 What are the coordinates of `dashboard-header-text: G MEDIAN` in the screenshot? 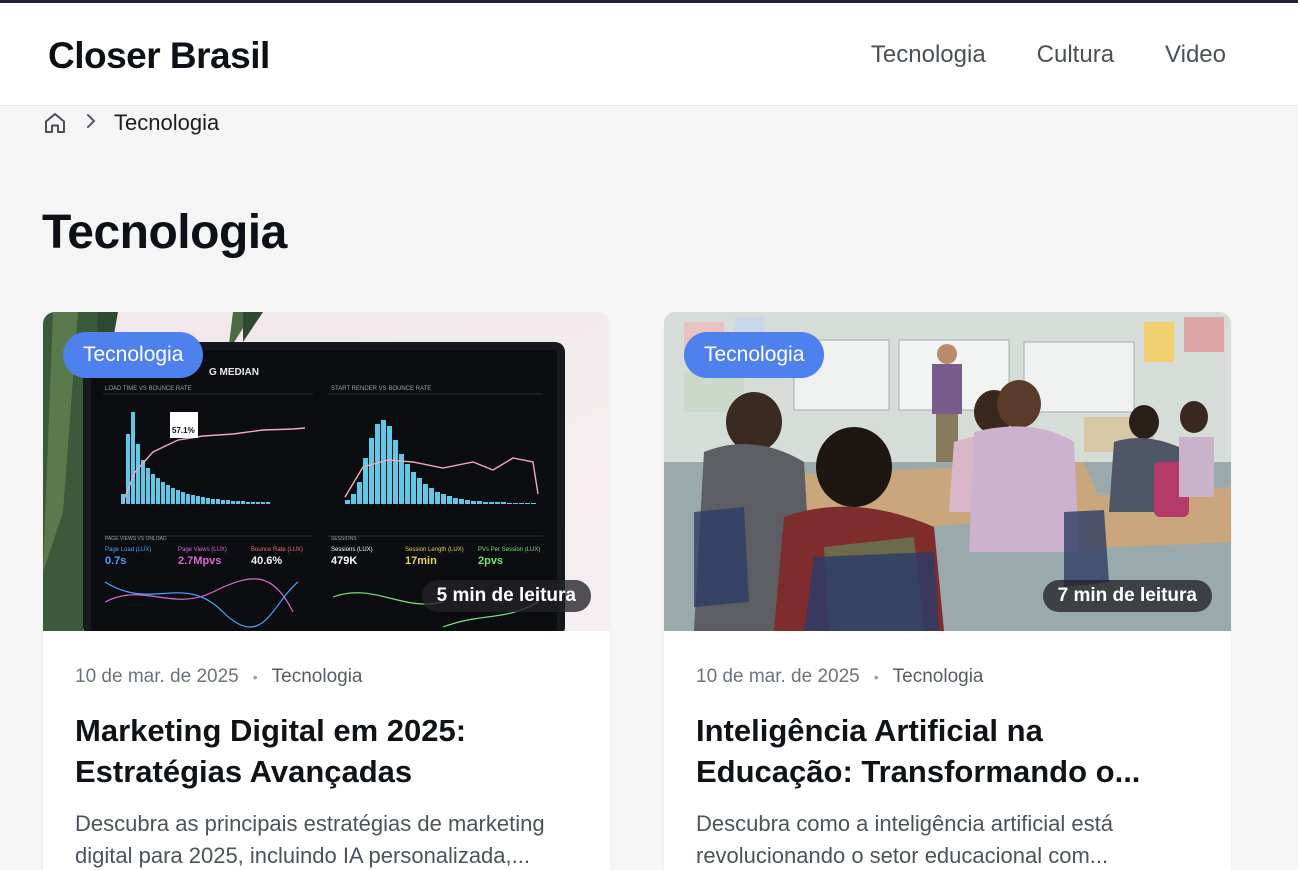 It's located at (234, 372).